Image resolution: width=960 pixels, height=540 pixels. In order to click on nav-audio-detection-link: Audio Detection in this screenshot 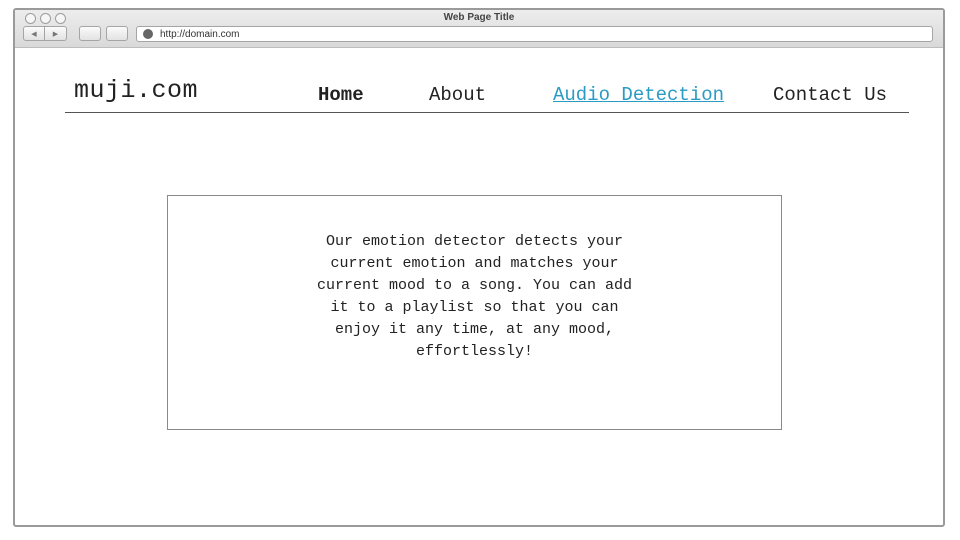, I will do `click(638, 95)`.